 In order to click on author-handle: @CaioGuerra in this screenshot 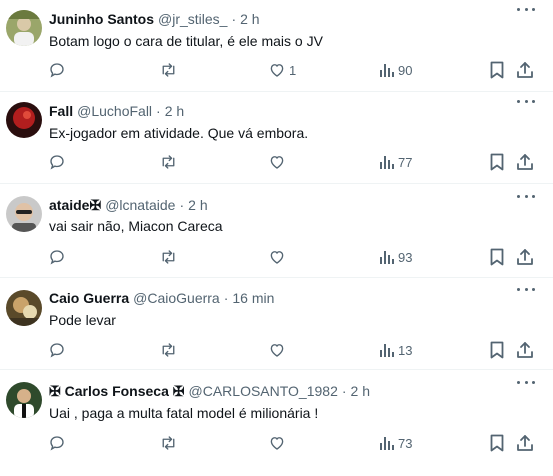, I will do `click(176, 298)`.